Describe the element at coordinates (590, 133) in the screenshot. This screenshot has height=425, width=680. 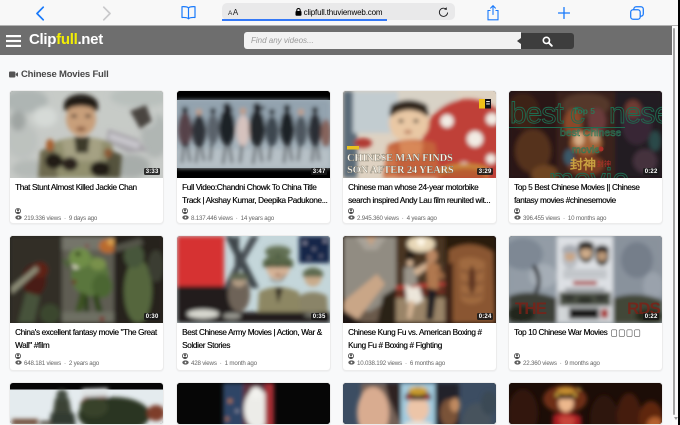
I see `svg-text: best Chinese` at that location.